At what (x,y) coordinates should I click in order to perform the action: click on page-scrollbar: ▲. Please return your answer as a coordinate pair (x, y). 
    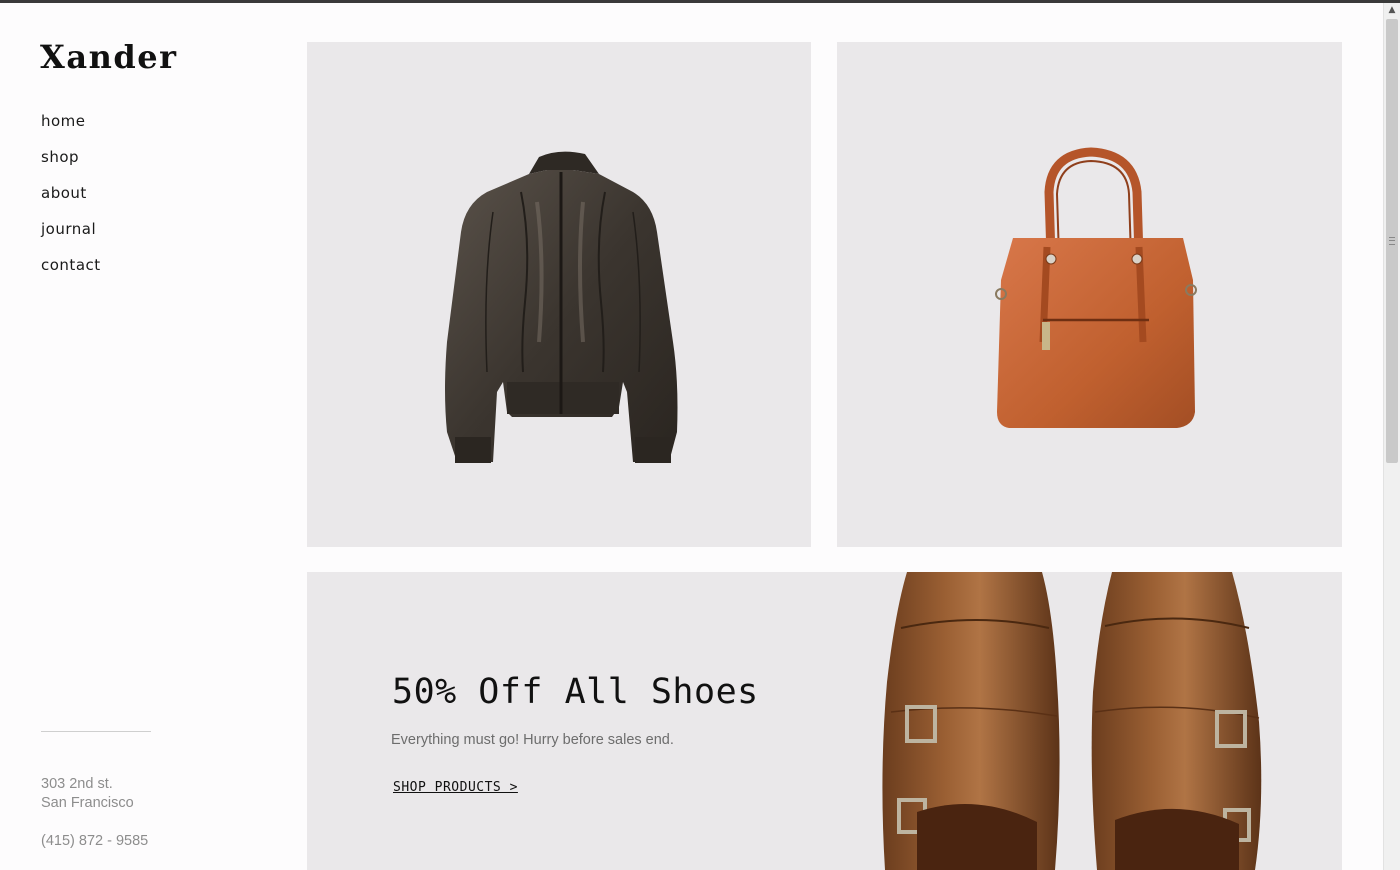
    Looking at the image, I should click on (1391, 436).